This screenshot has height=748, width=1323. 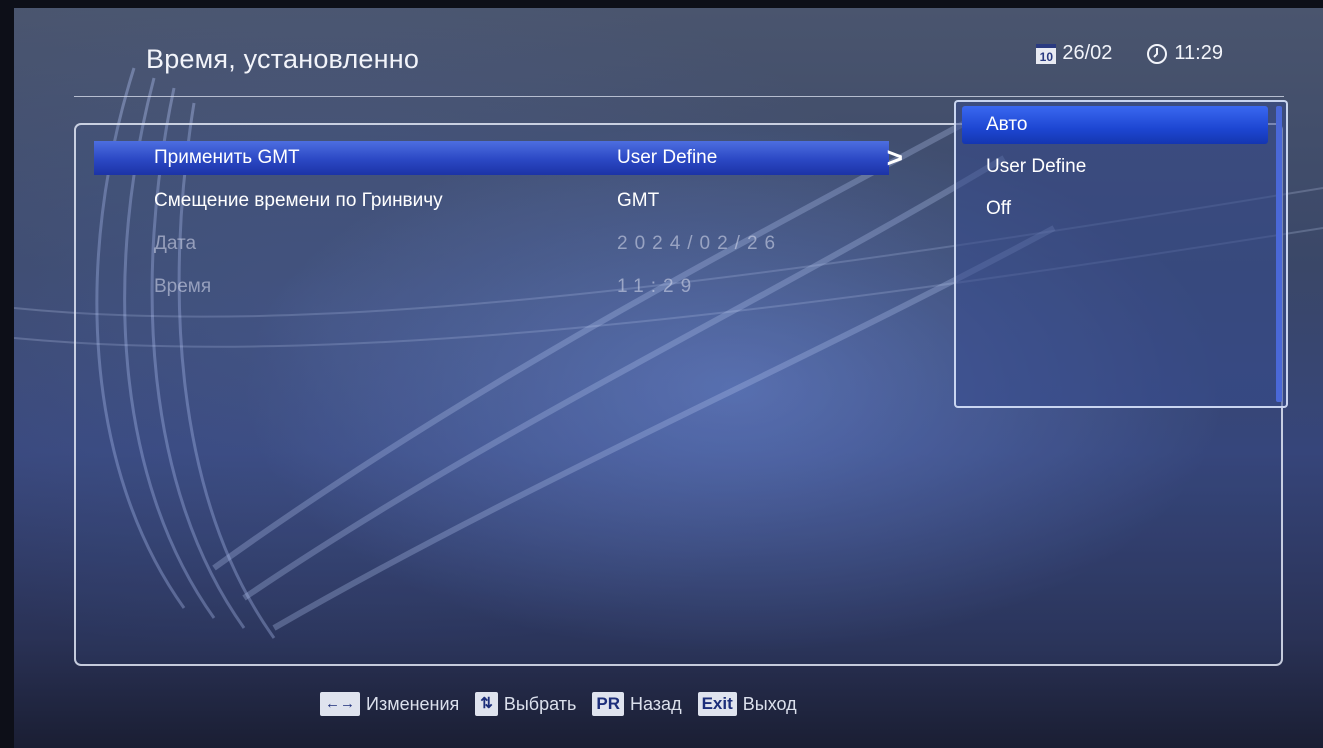 I want to click on date-text: 26/02, so click(x=1087, y=53).